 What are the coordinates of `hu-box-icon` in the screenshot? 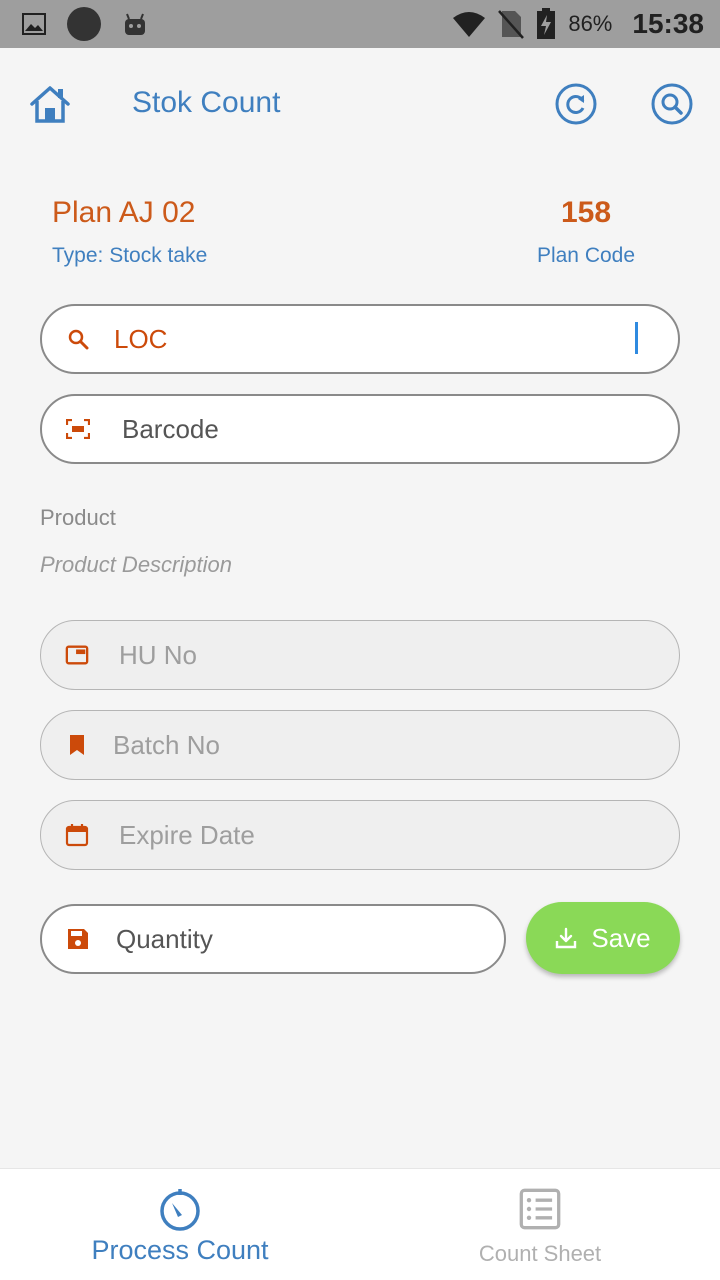 It's located at (77, 655).